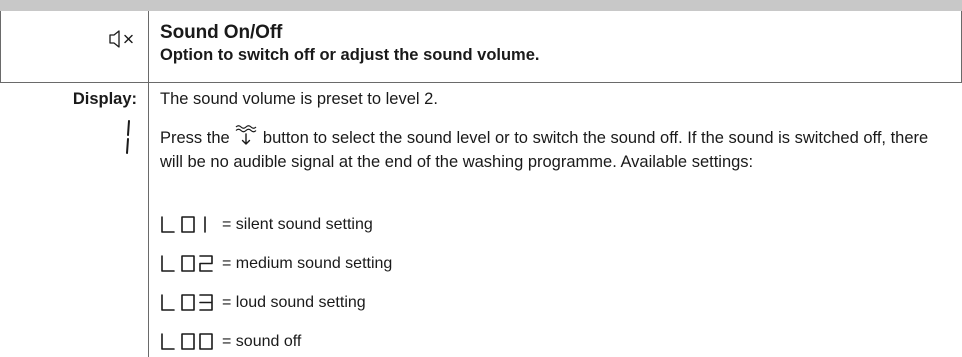  Describe the element at coordinates (0, 47) in the screenshot. I see `table-border-left` at that location.